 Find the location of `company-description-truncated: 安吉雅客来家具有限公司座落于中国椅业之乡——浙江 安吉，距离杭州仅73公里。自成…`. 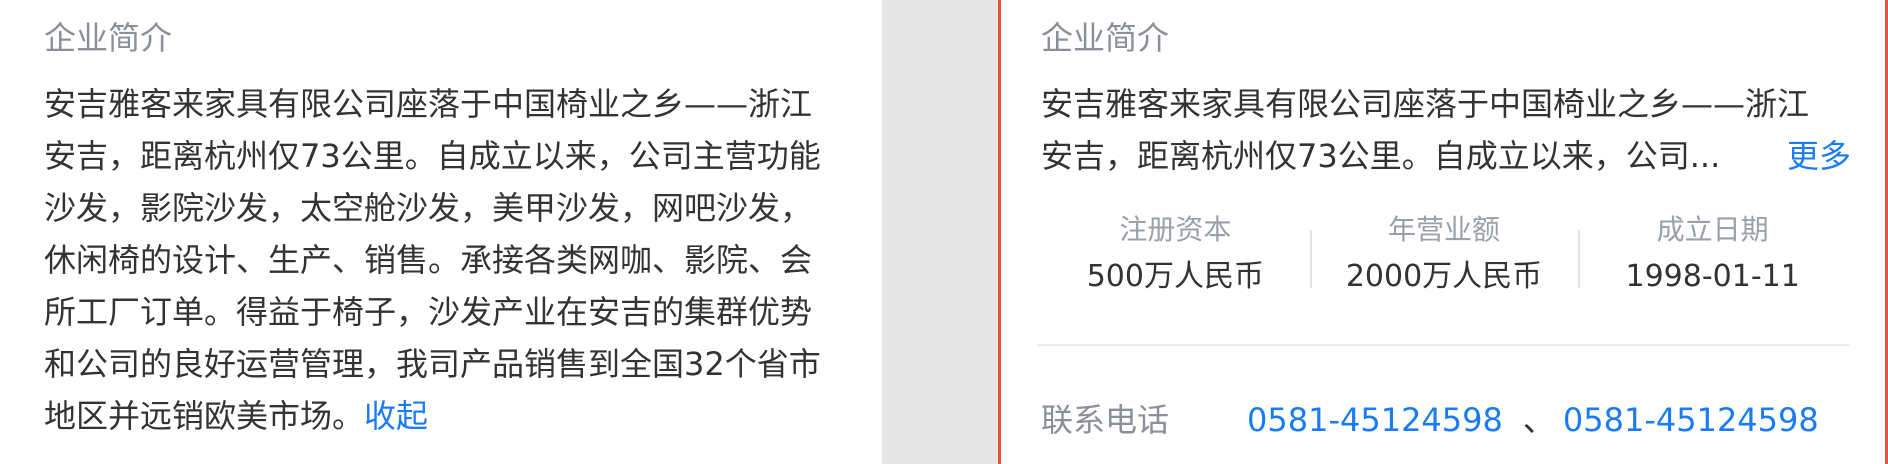

company-description-truncated: 安吉雅客来家具有限公司座落于中国椅业之乡——浙江 安吉，距离杭州仅73公里。自成… is located at coordinates (1456, 130).